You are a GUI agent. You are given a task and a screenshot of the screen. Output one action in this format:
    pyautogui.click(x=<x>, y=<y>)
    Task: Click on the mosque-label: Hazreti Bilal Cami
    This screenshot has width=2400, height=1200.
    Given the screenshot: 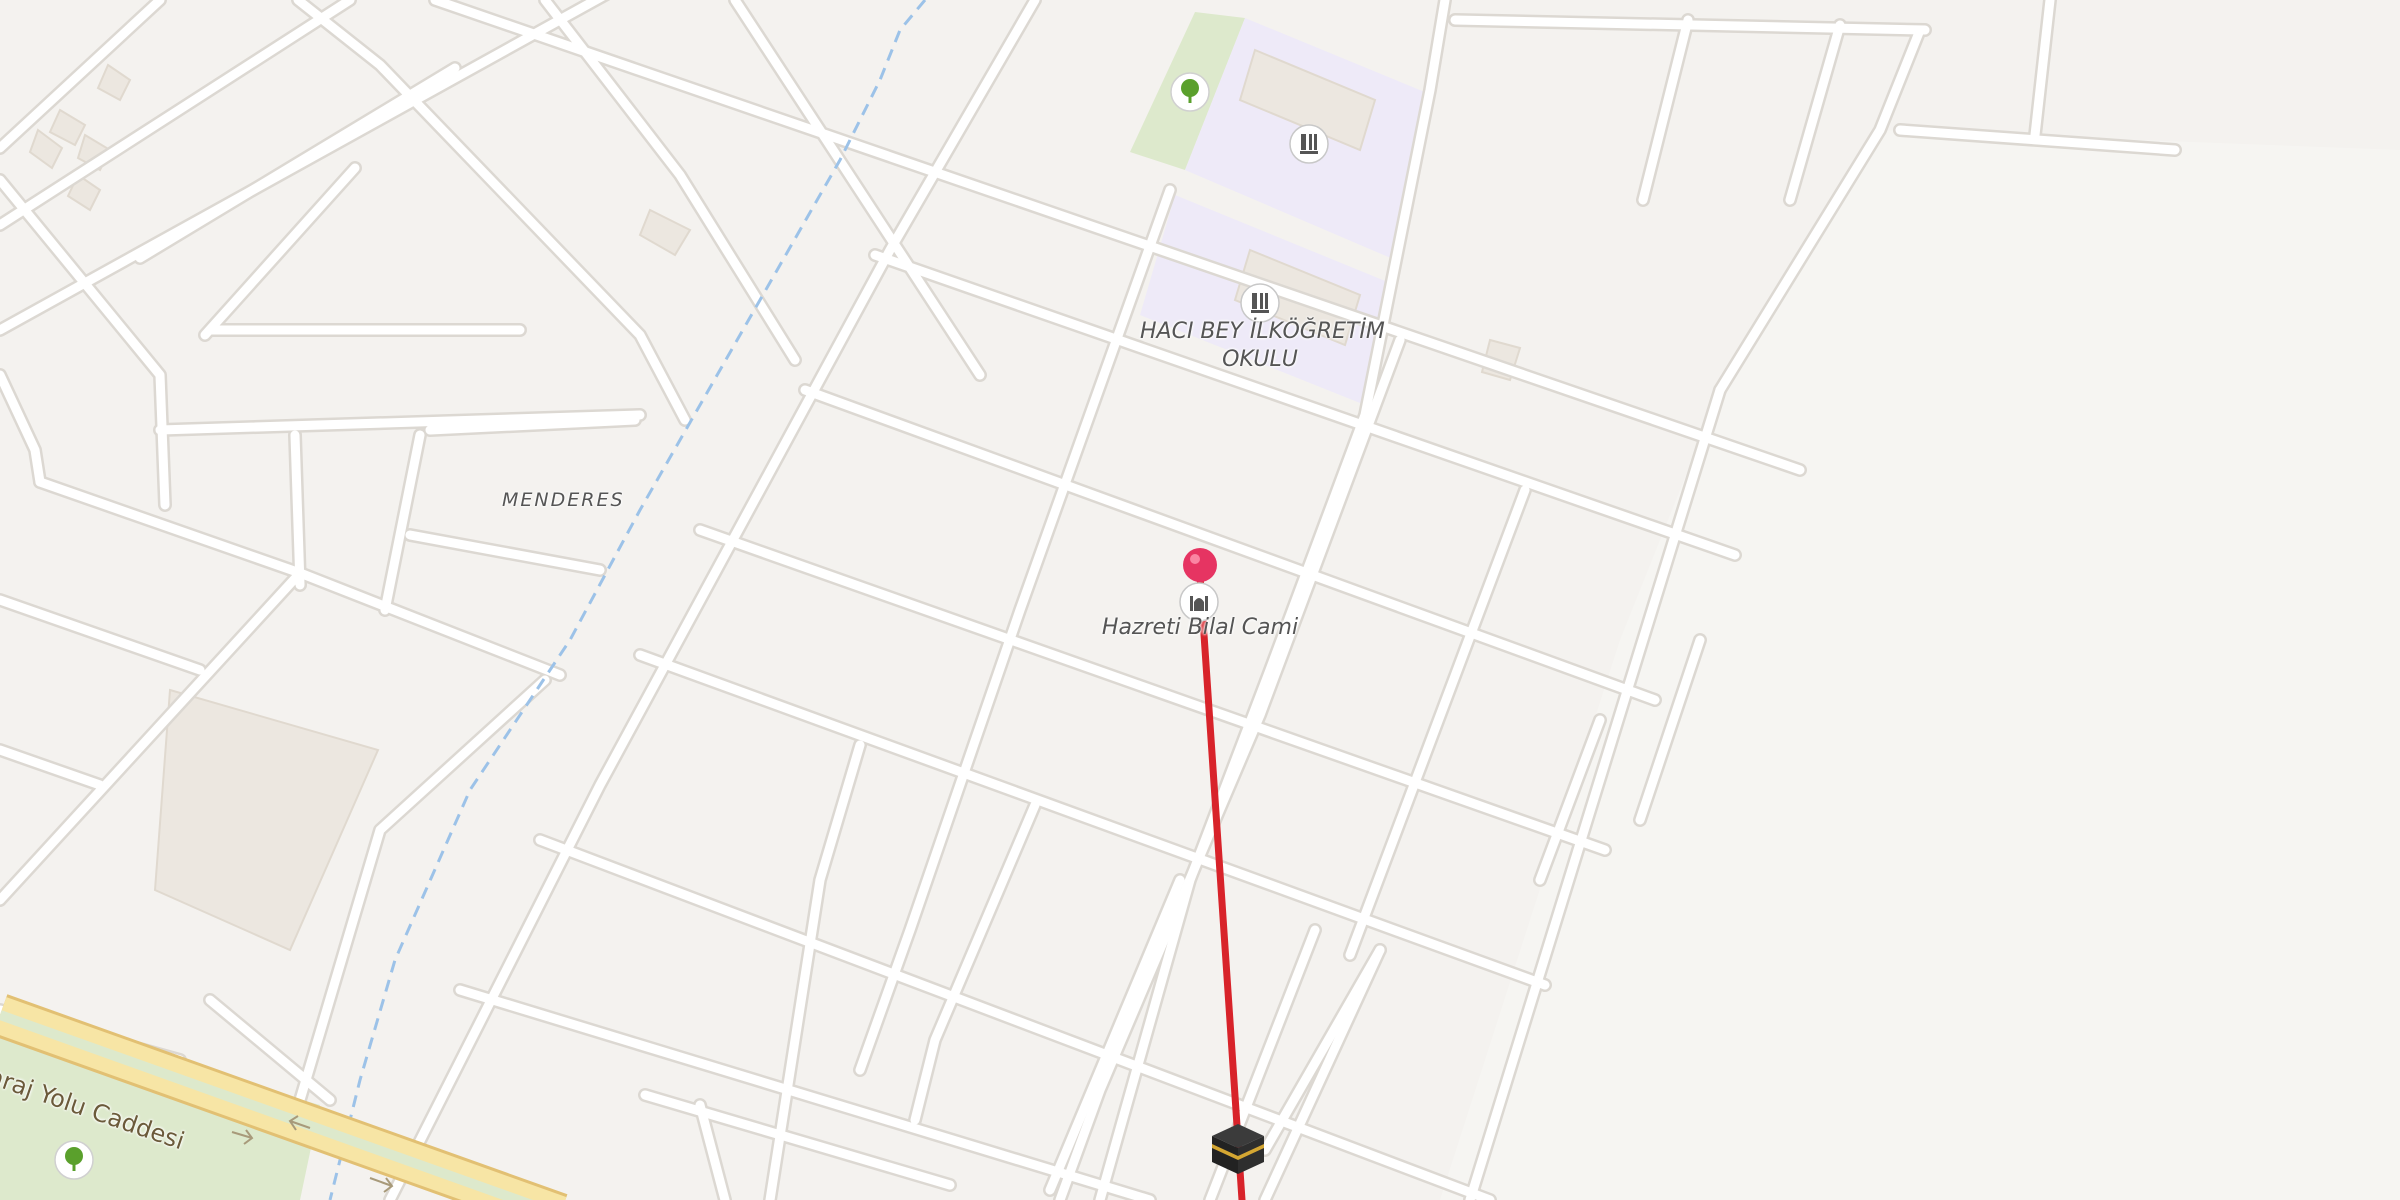 What is the action you would take?
    pyautogui.click(x=1200, y=628)
    